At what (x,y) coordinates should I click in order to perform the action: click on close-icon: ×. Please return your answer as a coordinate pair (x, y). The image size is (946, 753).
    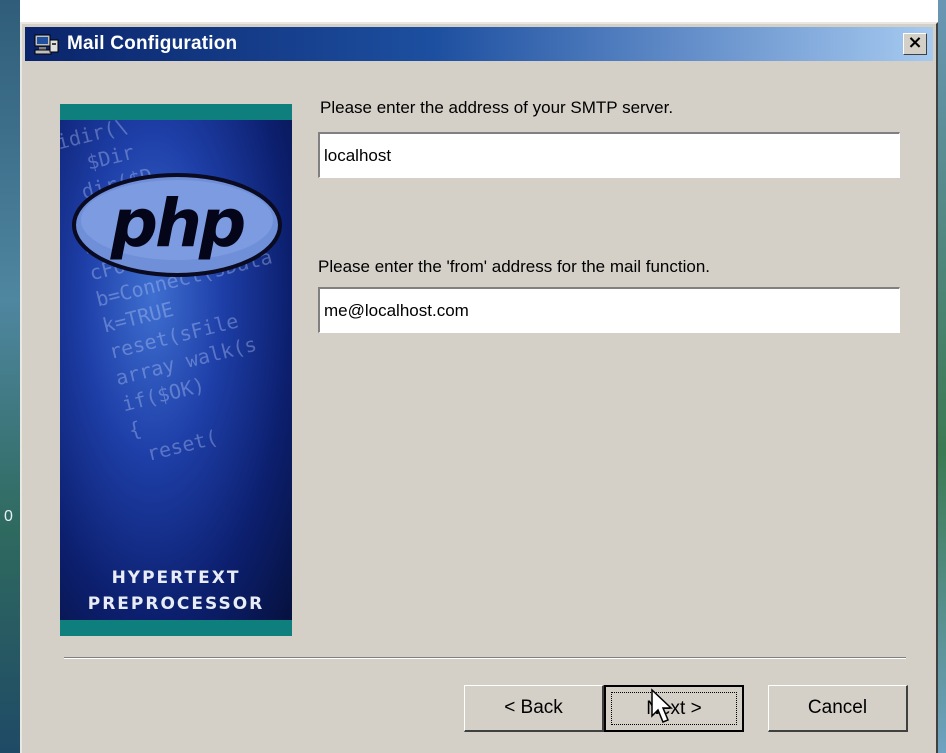
    Looking at the image, I should click on (915, 42).